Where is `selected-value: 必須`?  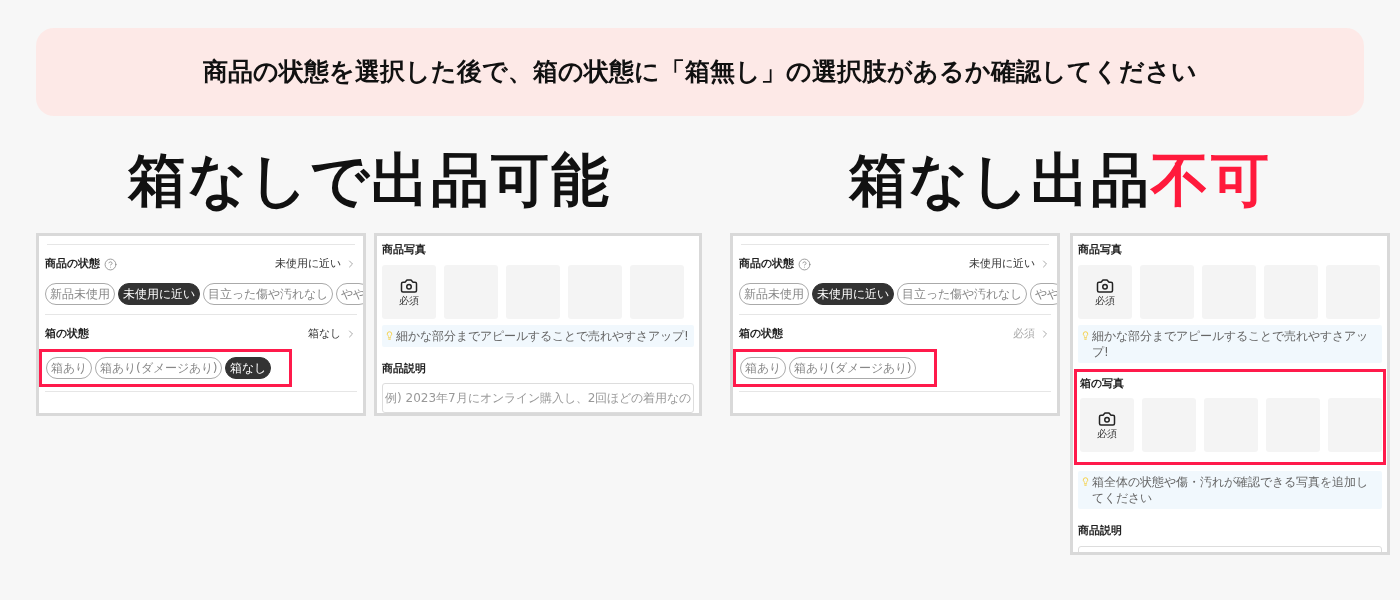 selected-value: 必須 is located at coordinates (1024, 333).